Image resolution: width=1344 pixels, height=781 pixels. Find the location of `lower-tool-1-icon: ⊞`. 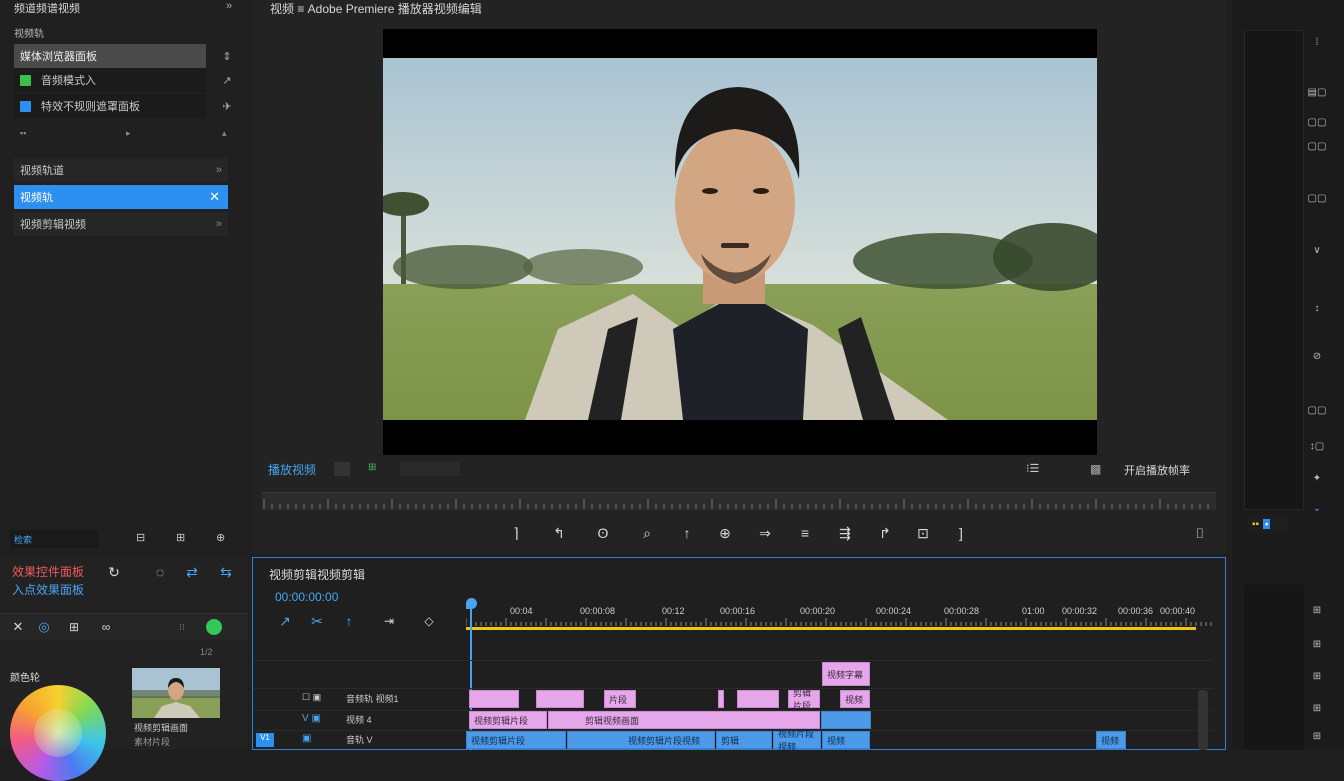

lower-tool-1-icon: ⊞ is located at coordinates (1317, 610).